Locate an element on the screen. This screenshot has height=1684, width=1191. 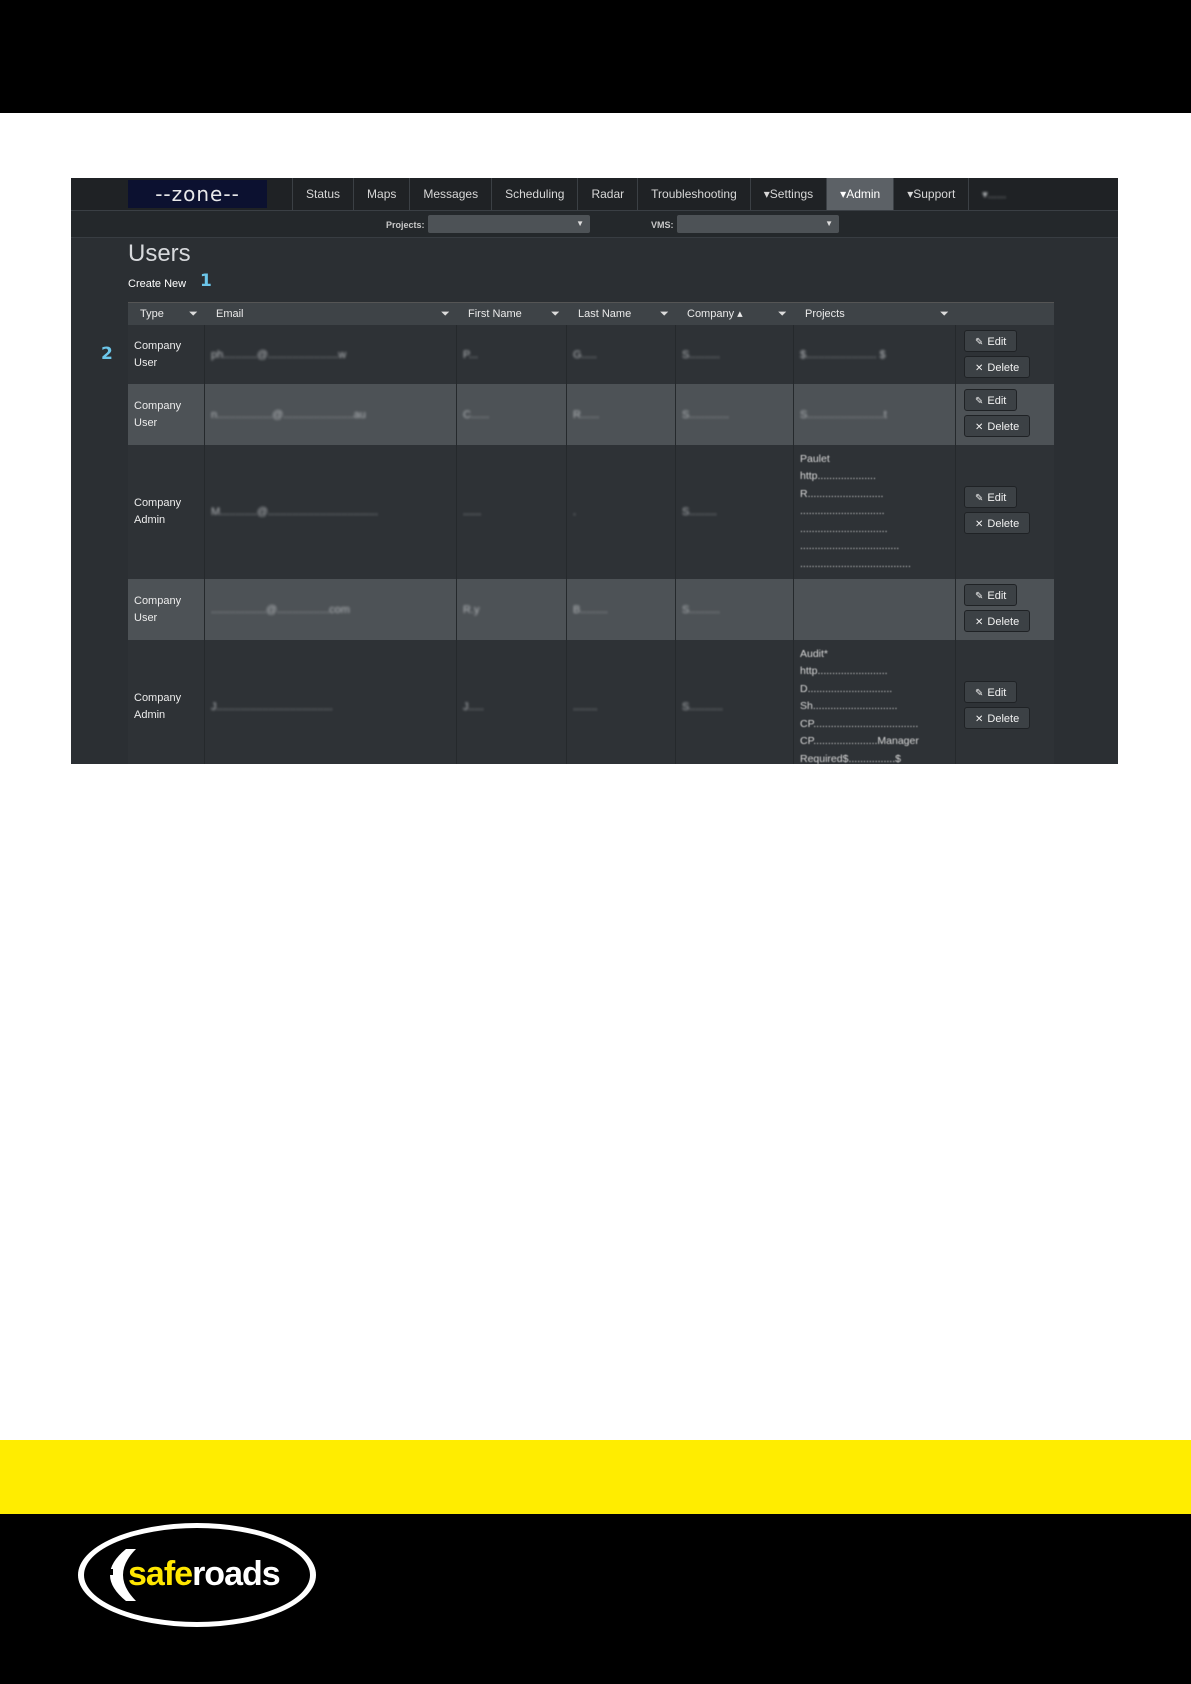
create-new-link: Create New is located at coordinates (157, 284).